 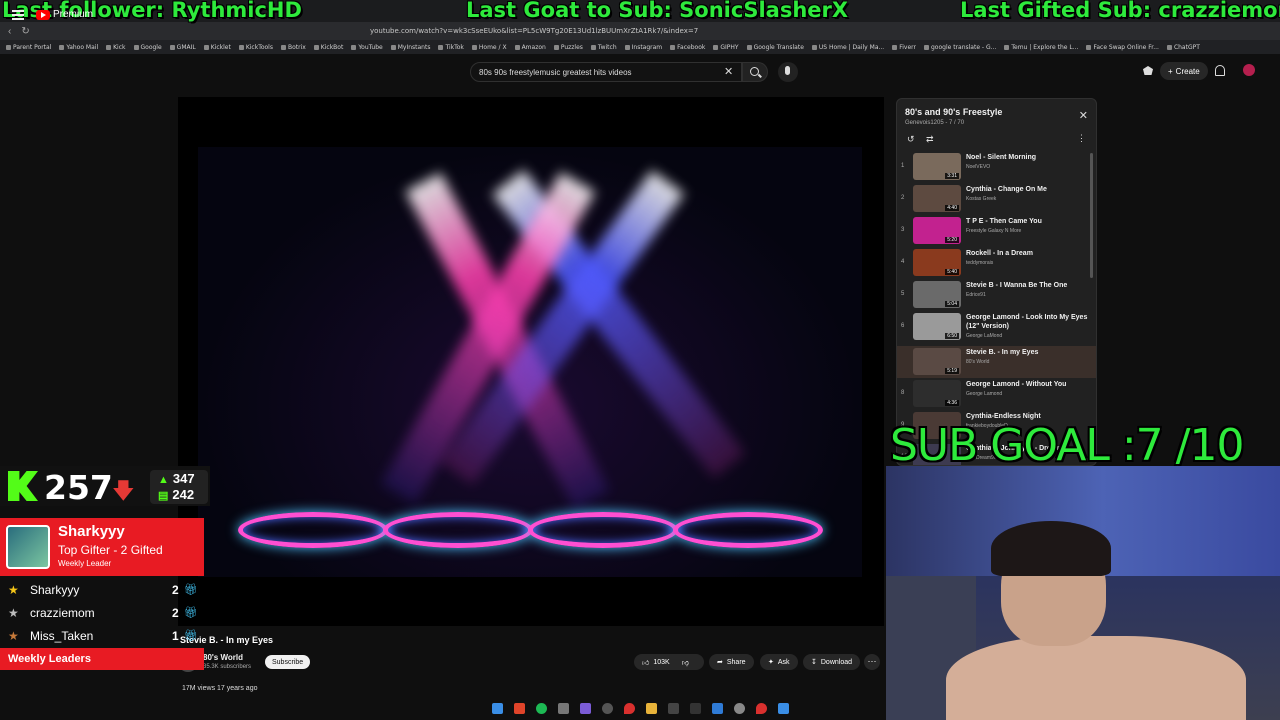 I want to click on create-button: + Create, so click(x=1184, y=71).